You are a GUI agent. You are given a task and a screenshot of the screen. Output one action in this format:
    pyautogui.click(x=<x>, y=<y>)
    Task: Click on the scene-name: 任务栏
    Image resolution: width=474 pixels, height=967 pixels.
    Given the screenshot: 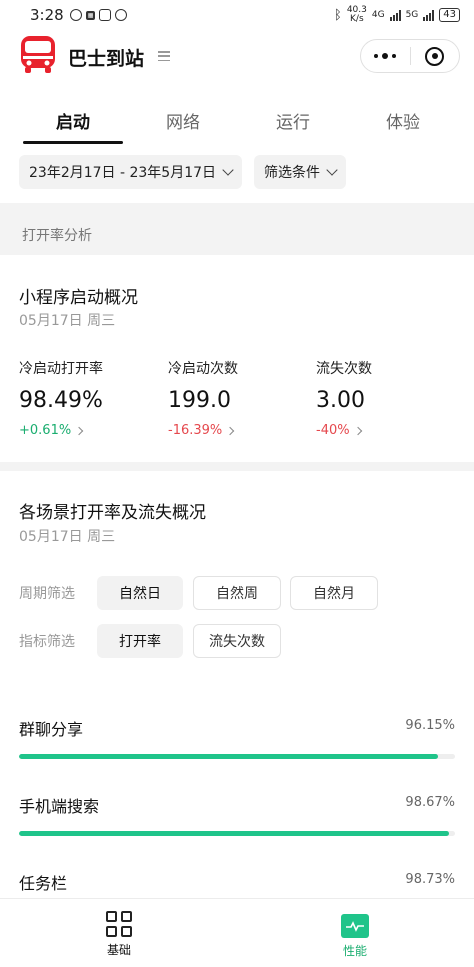 What is the action you would take?
    pyautogui.click(x=43, y=883)
    